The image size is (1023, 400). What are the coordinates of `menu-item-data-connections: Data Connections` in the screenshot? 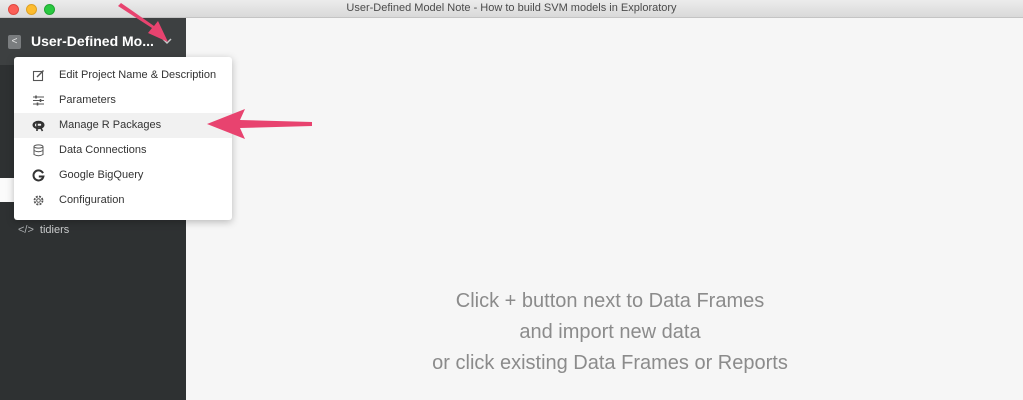 It's located at (123, 150).